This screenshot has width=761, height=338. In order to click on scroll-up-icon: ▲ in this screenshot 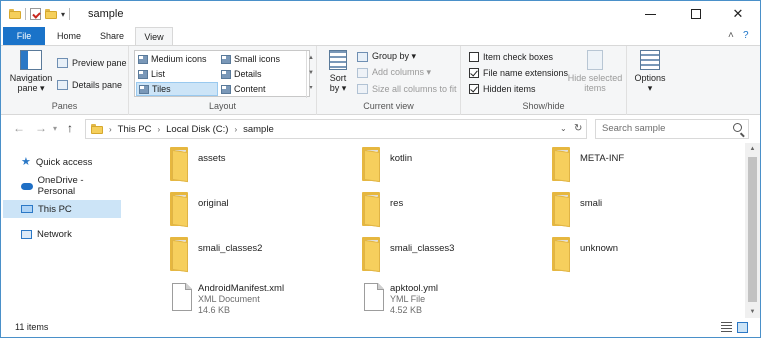, I will do `click(752, 149)`.